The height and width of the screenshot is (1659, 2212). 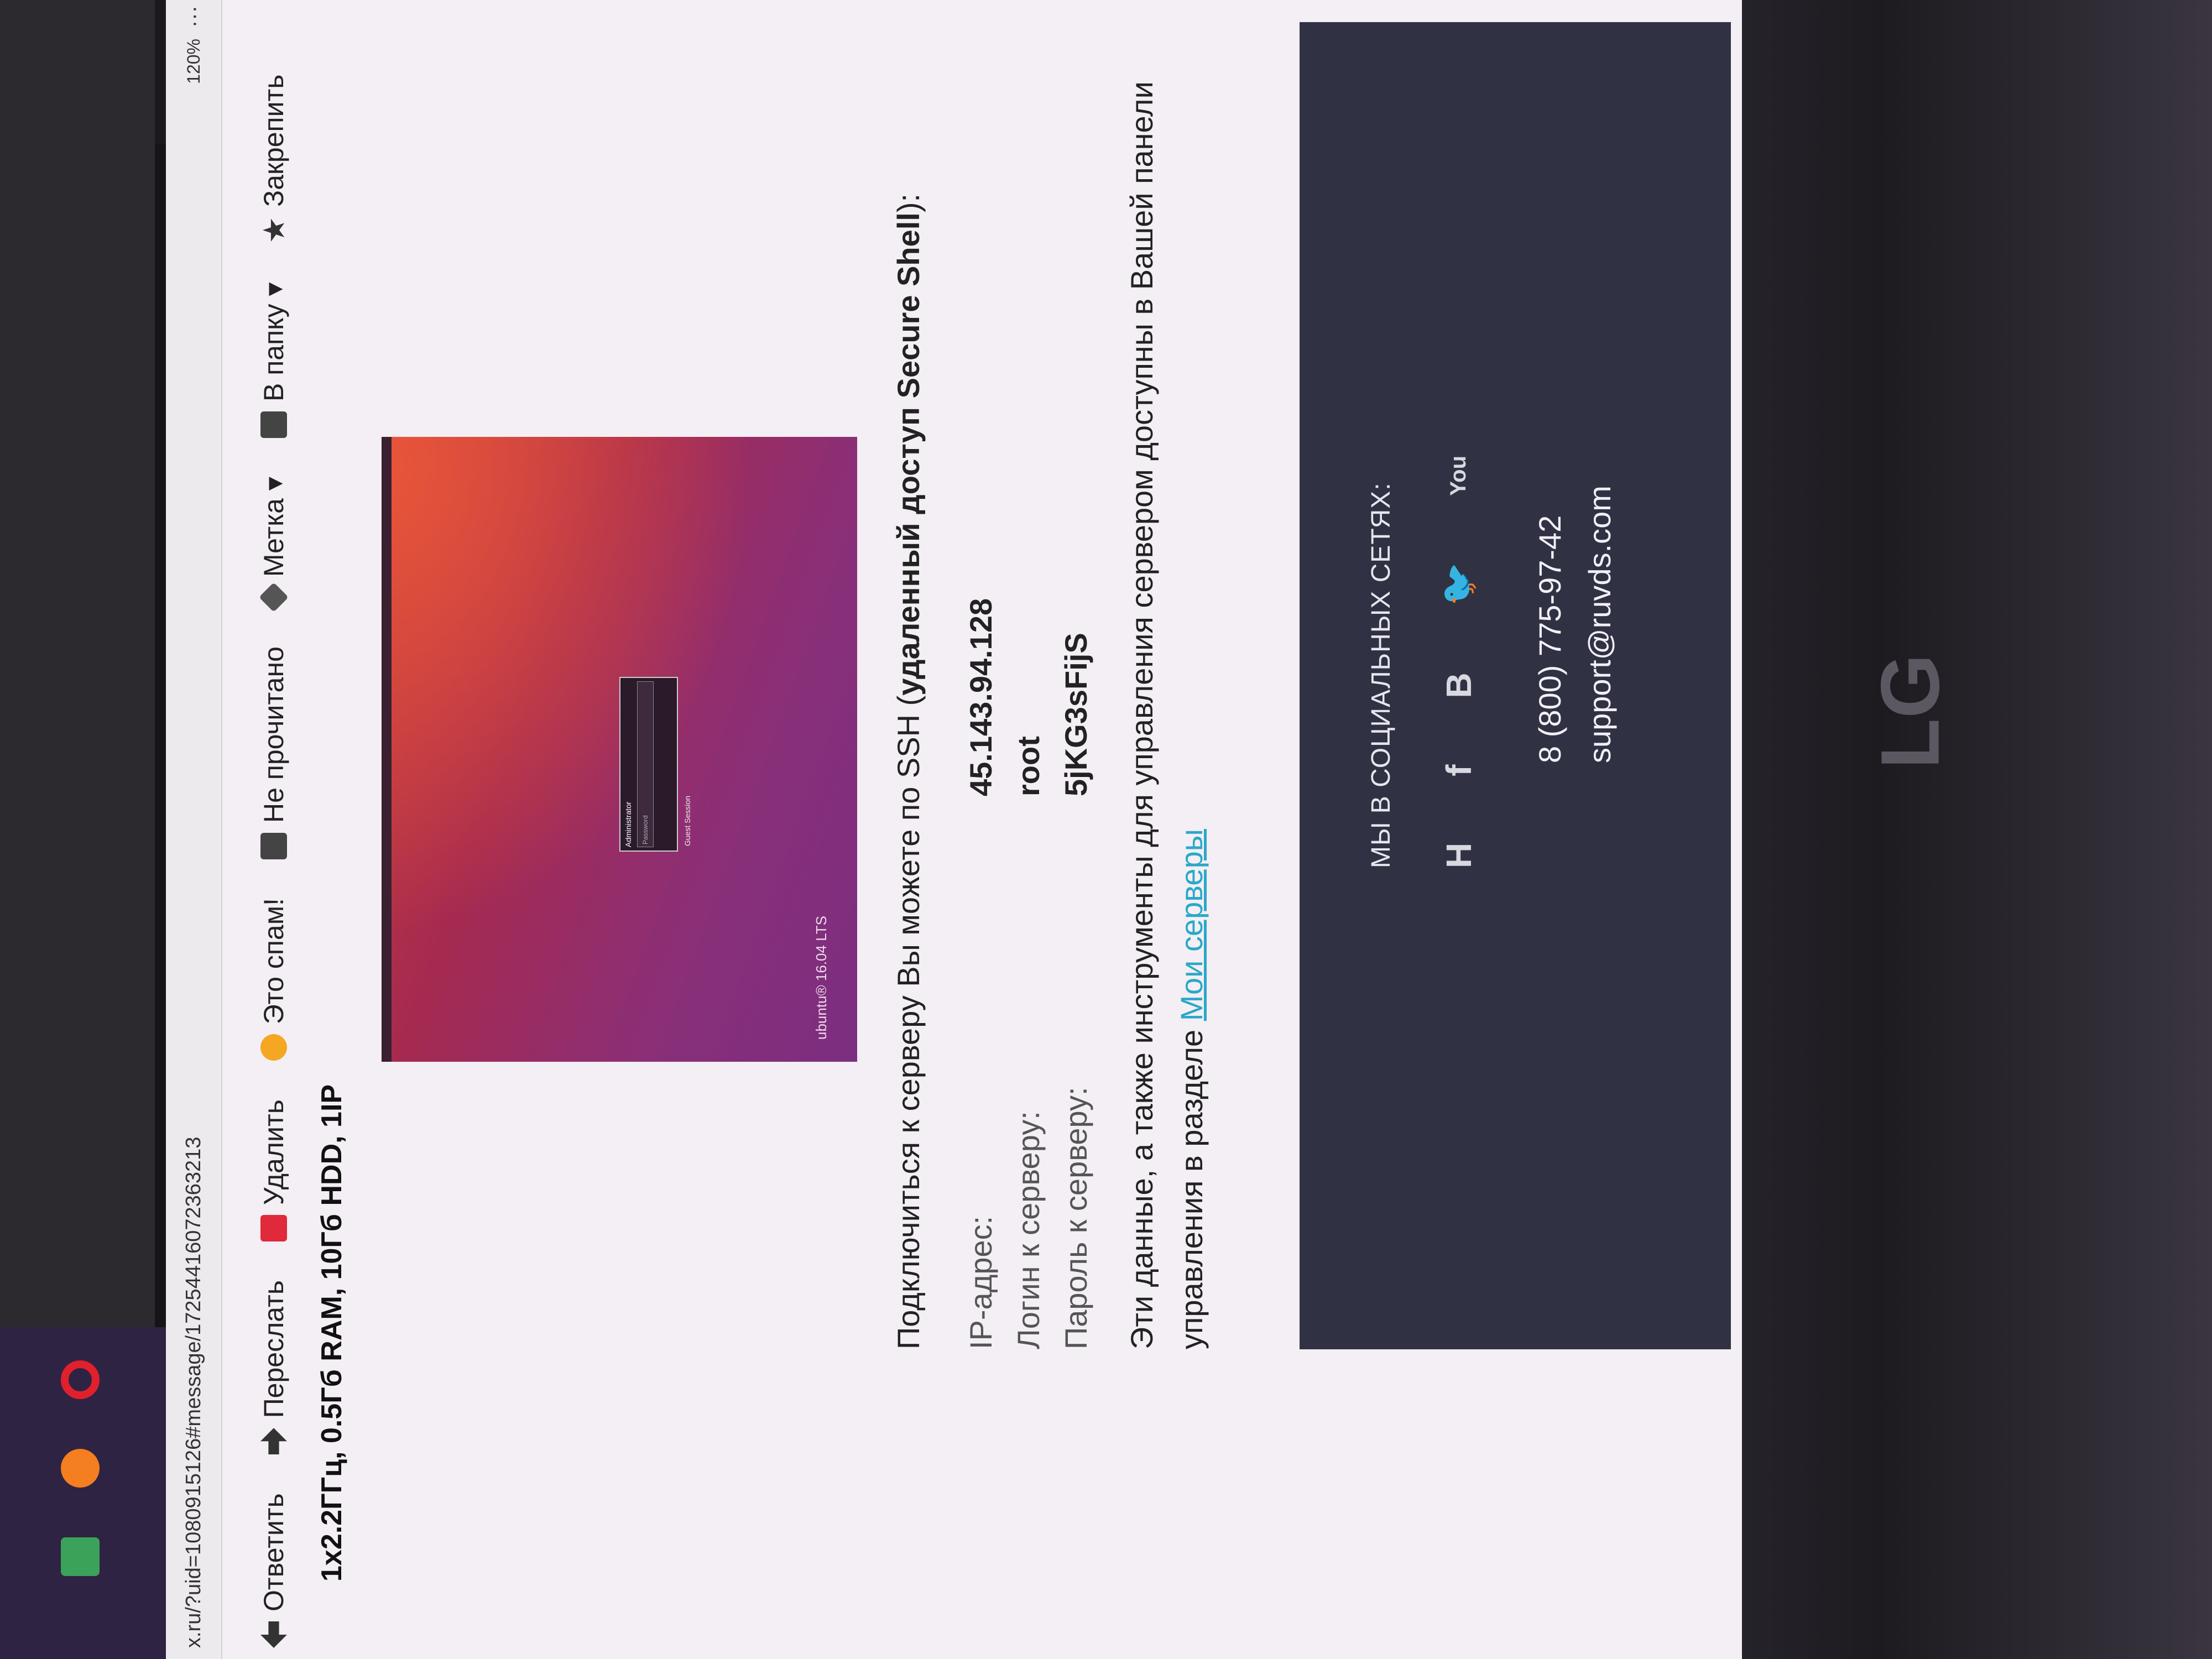 What do you see at coordinates (1459, 585) in the screenshot?
I see `twitter-icon: 🐦` at bounding box center [1459, 585].